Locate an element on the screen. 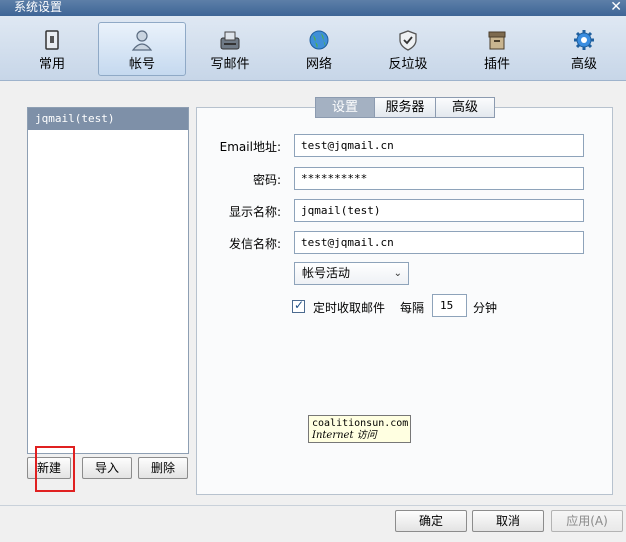  account-icon is located at coordinates (142, 40).